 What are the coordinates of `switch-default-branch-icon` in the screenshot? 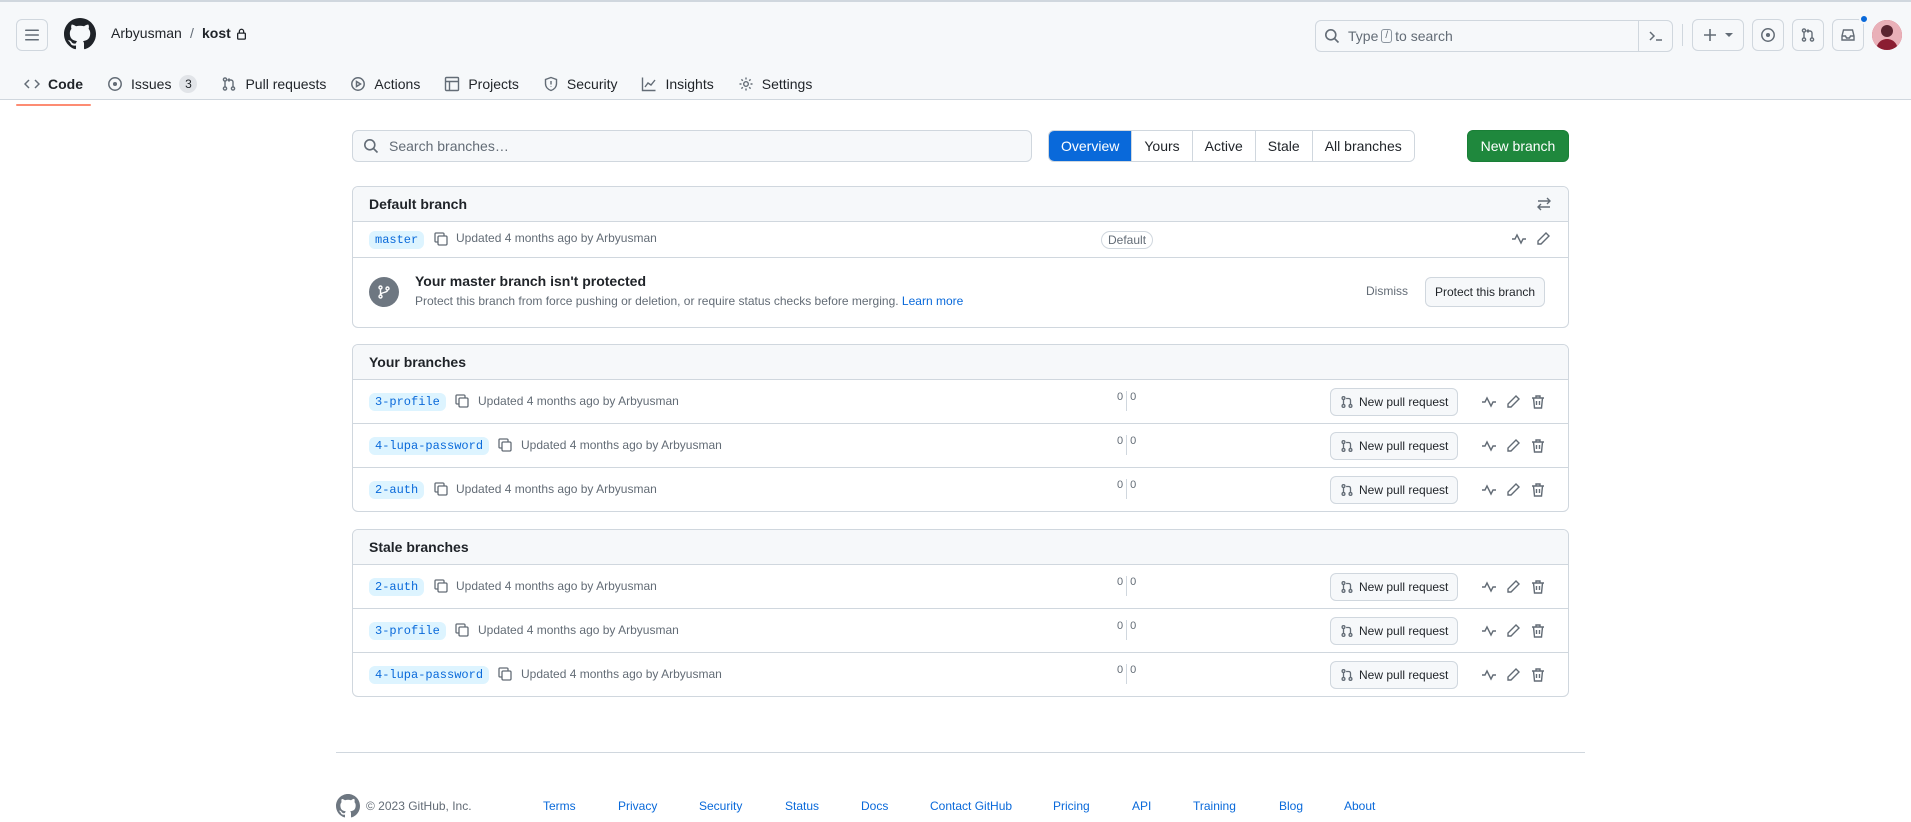 It's located at (1544, 204).